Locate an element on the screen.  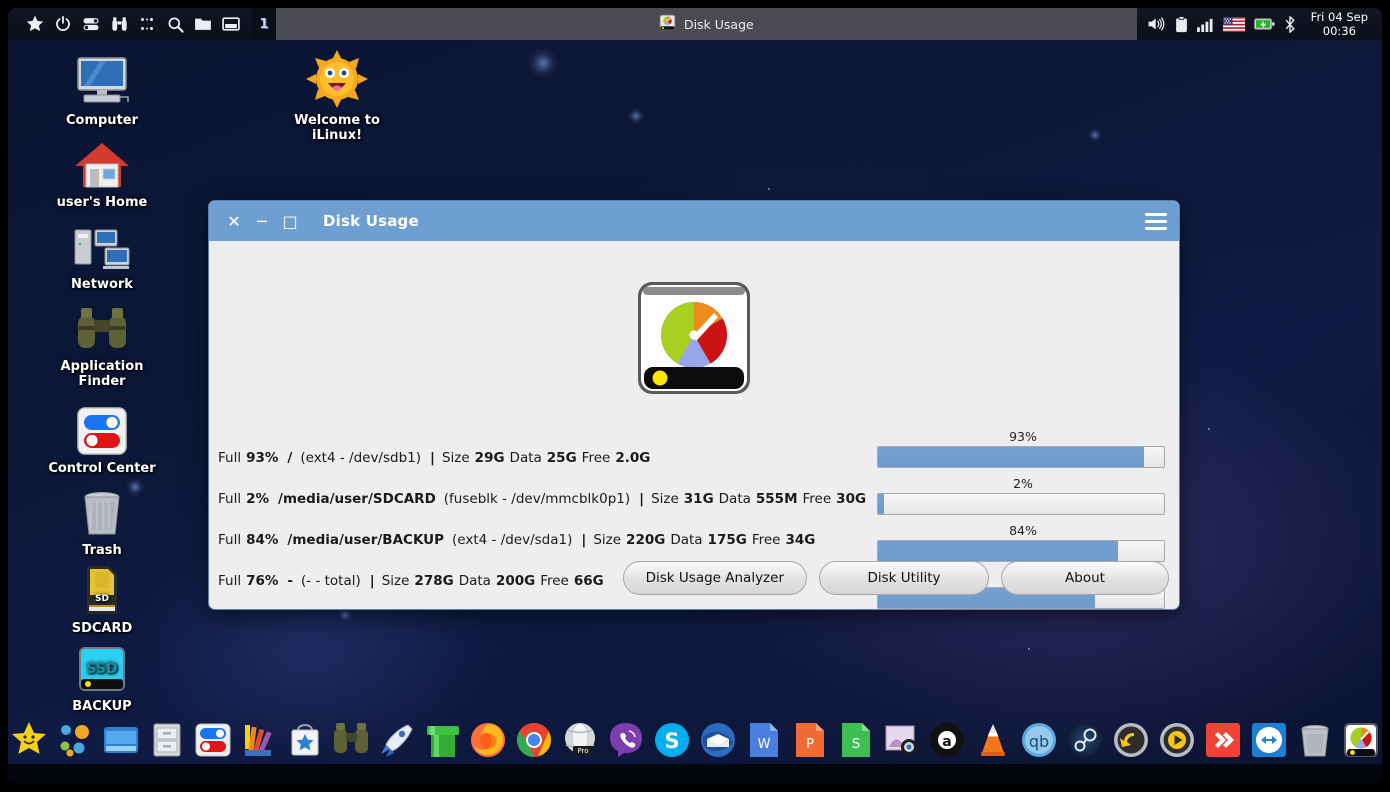
dock-item-theme is located at coordinates (258, 740).